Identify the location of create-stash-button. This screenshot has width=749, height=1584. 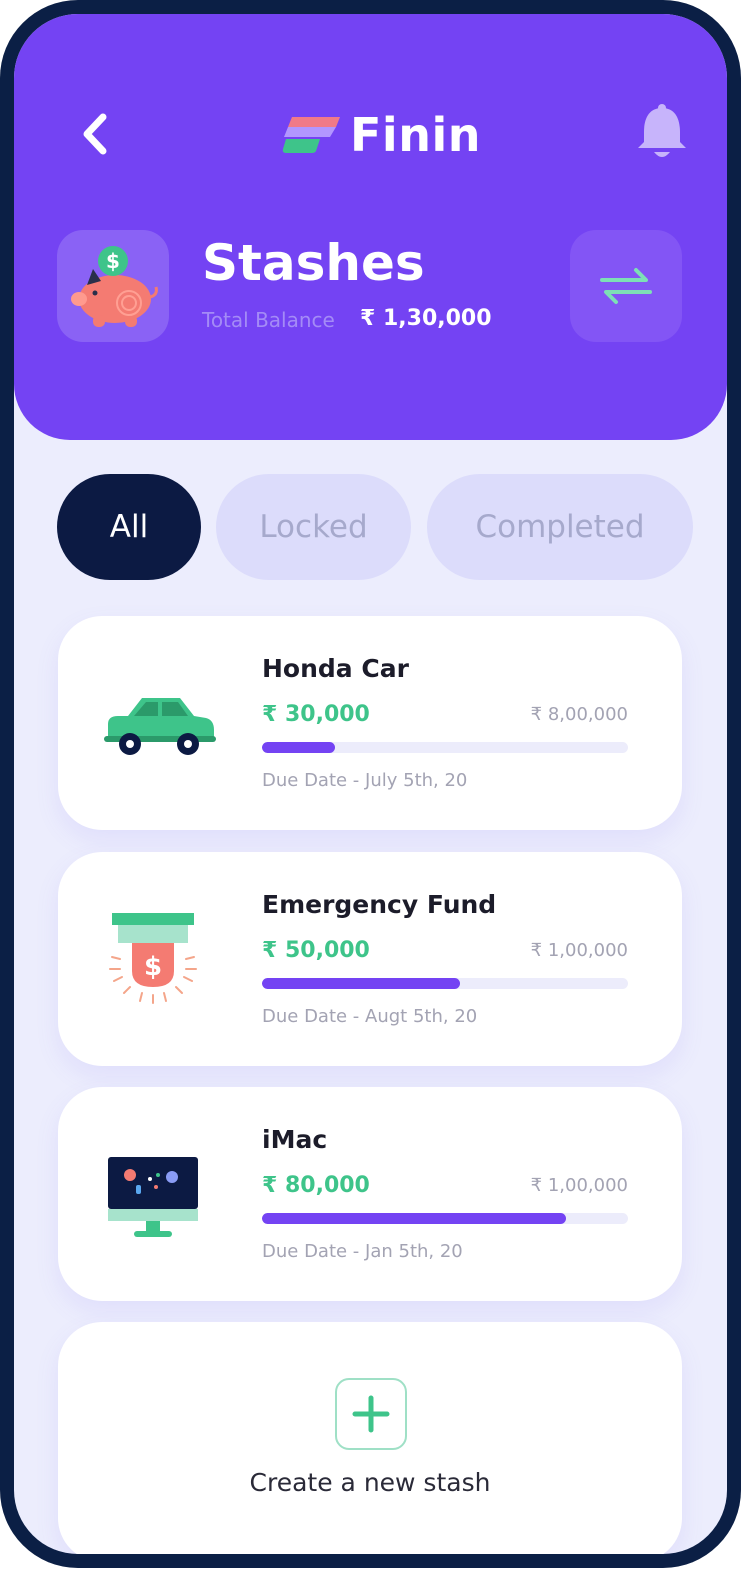
(371, 1414).